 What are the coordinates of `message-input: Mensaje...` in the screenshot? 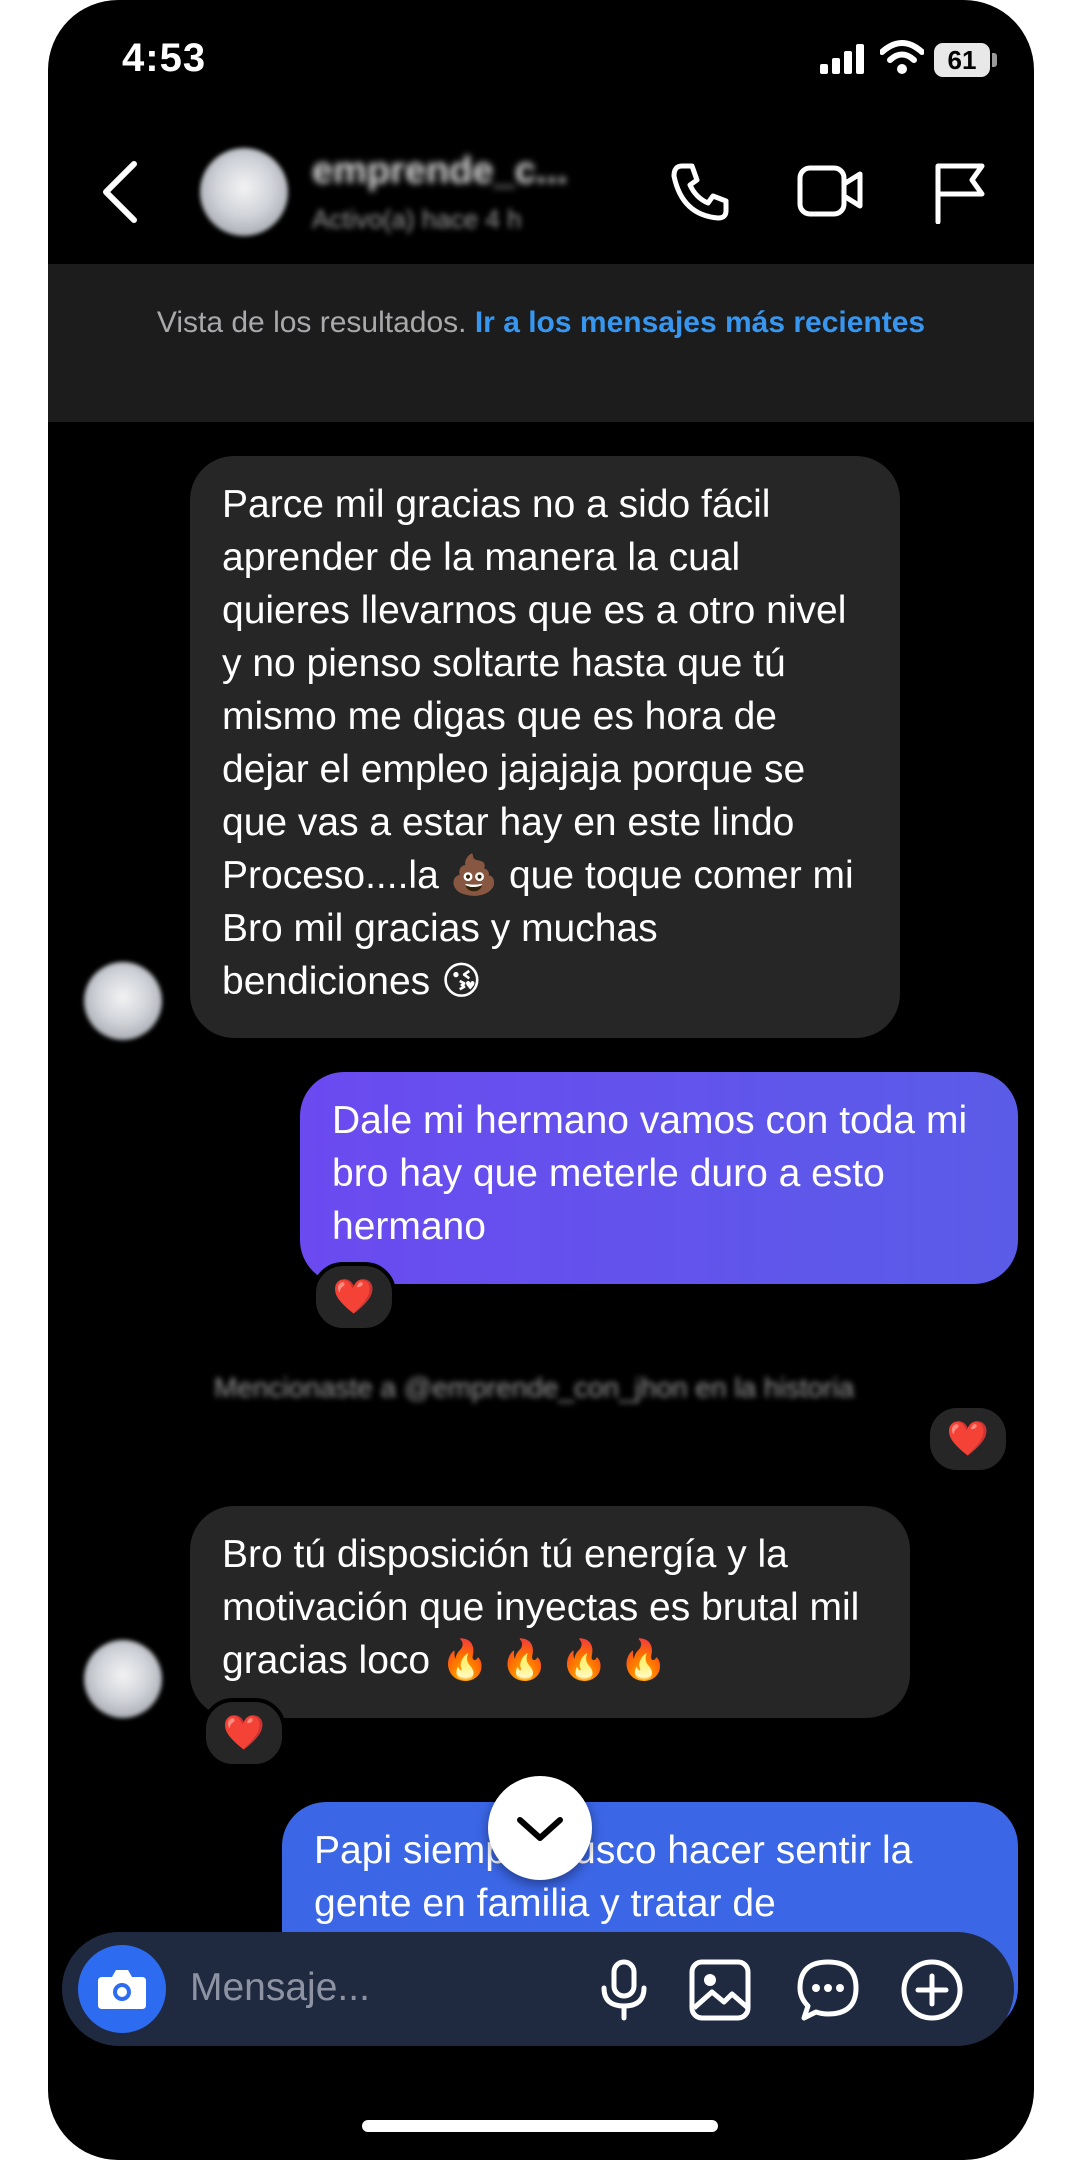 It's located at (280, 1988).